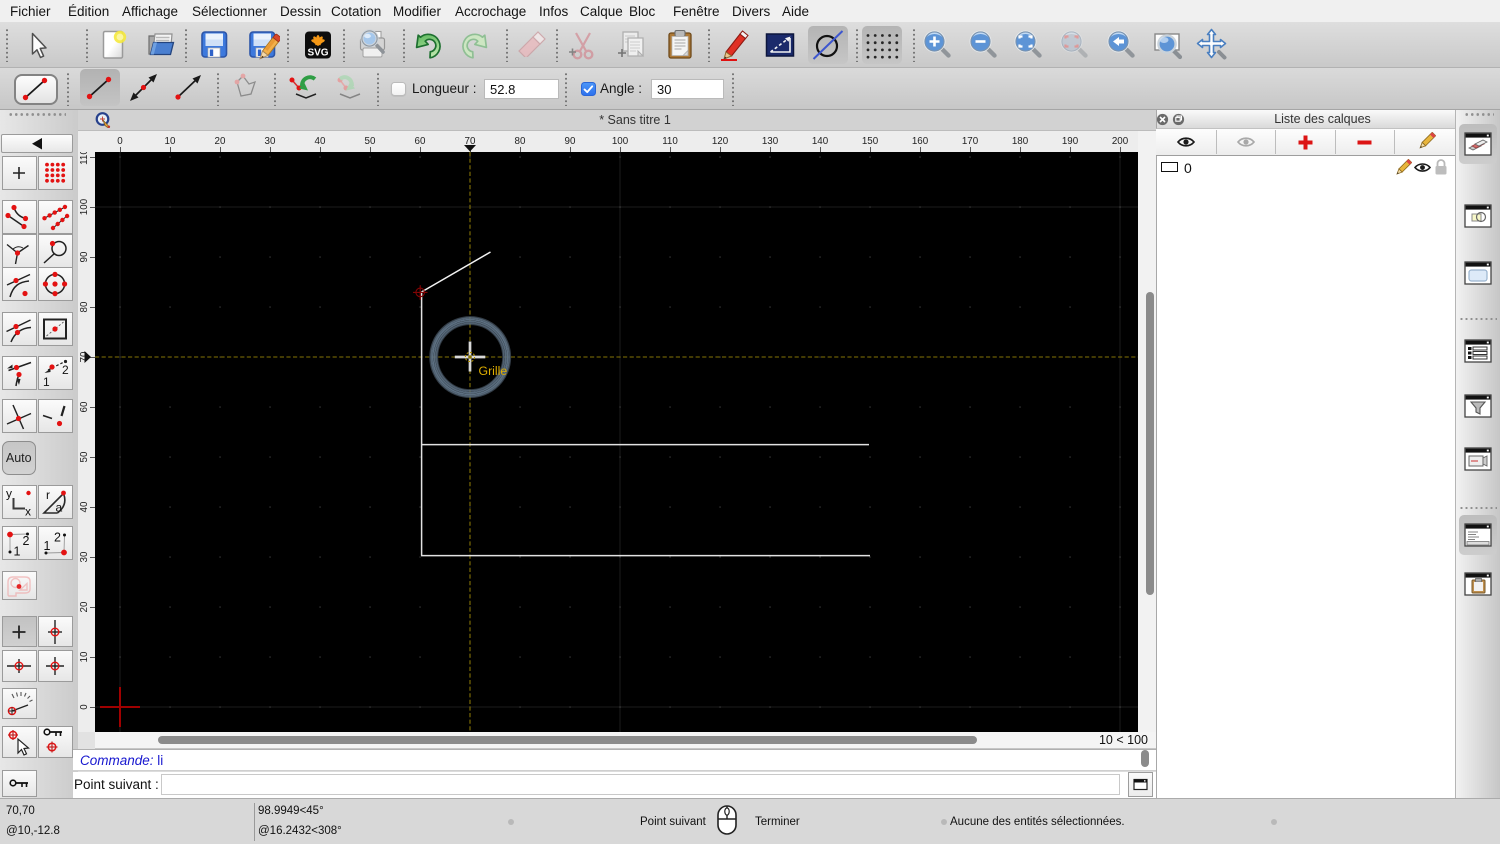  Describe the element at coordinates (59, 508) in the screenshot. I see `svg-text: a` at that location.